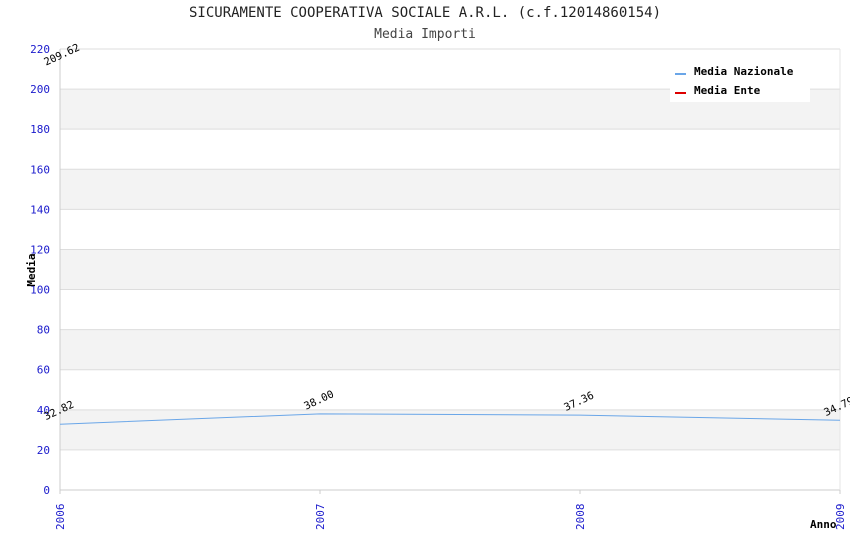  Describe the element at coordinates (744, 71) in the screenshot. I see `legend-entry: Media Nazionale` at that location.